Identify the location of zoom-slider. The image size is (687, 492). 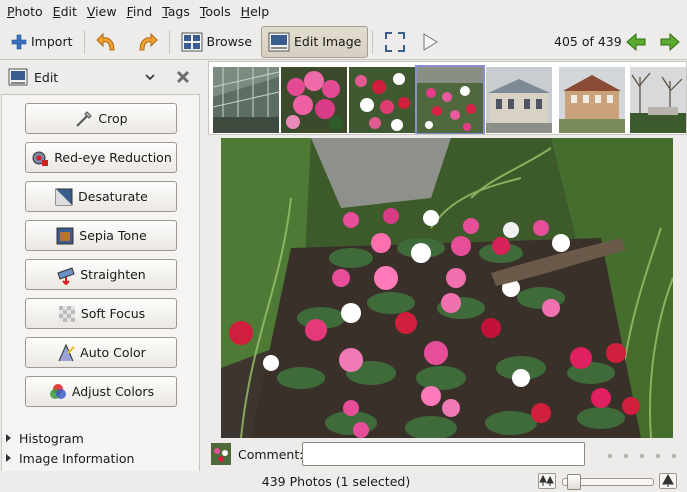
(608, 482).